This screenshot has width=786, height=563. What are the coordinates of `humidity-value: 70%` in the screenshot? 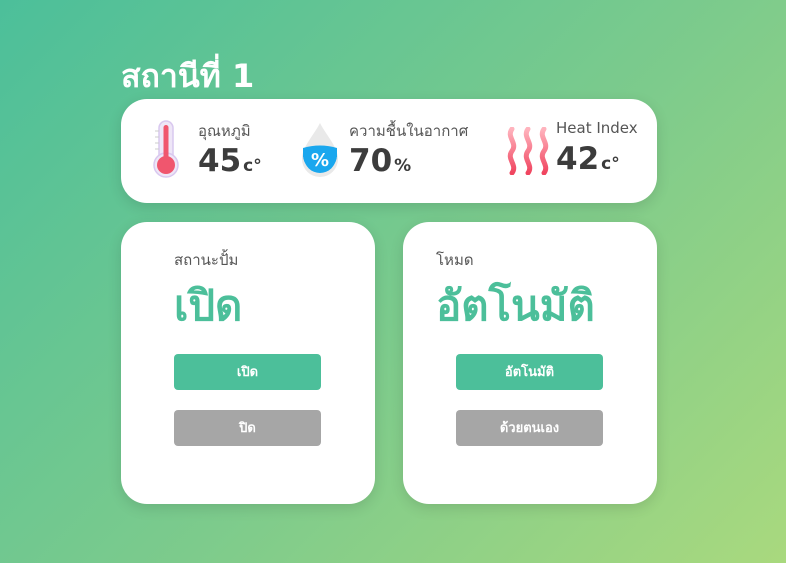 It's located at (380, 161).